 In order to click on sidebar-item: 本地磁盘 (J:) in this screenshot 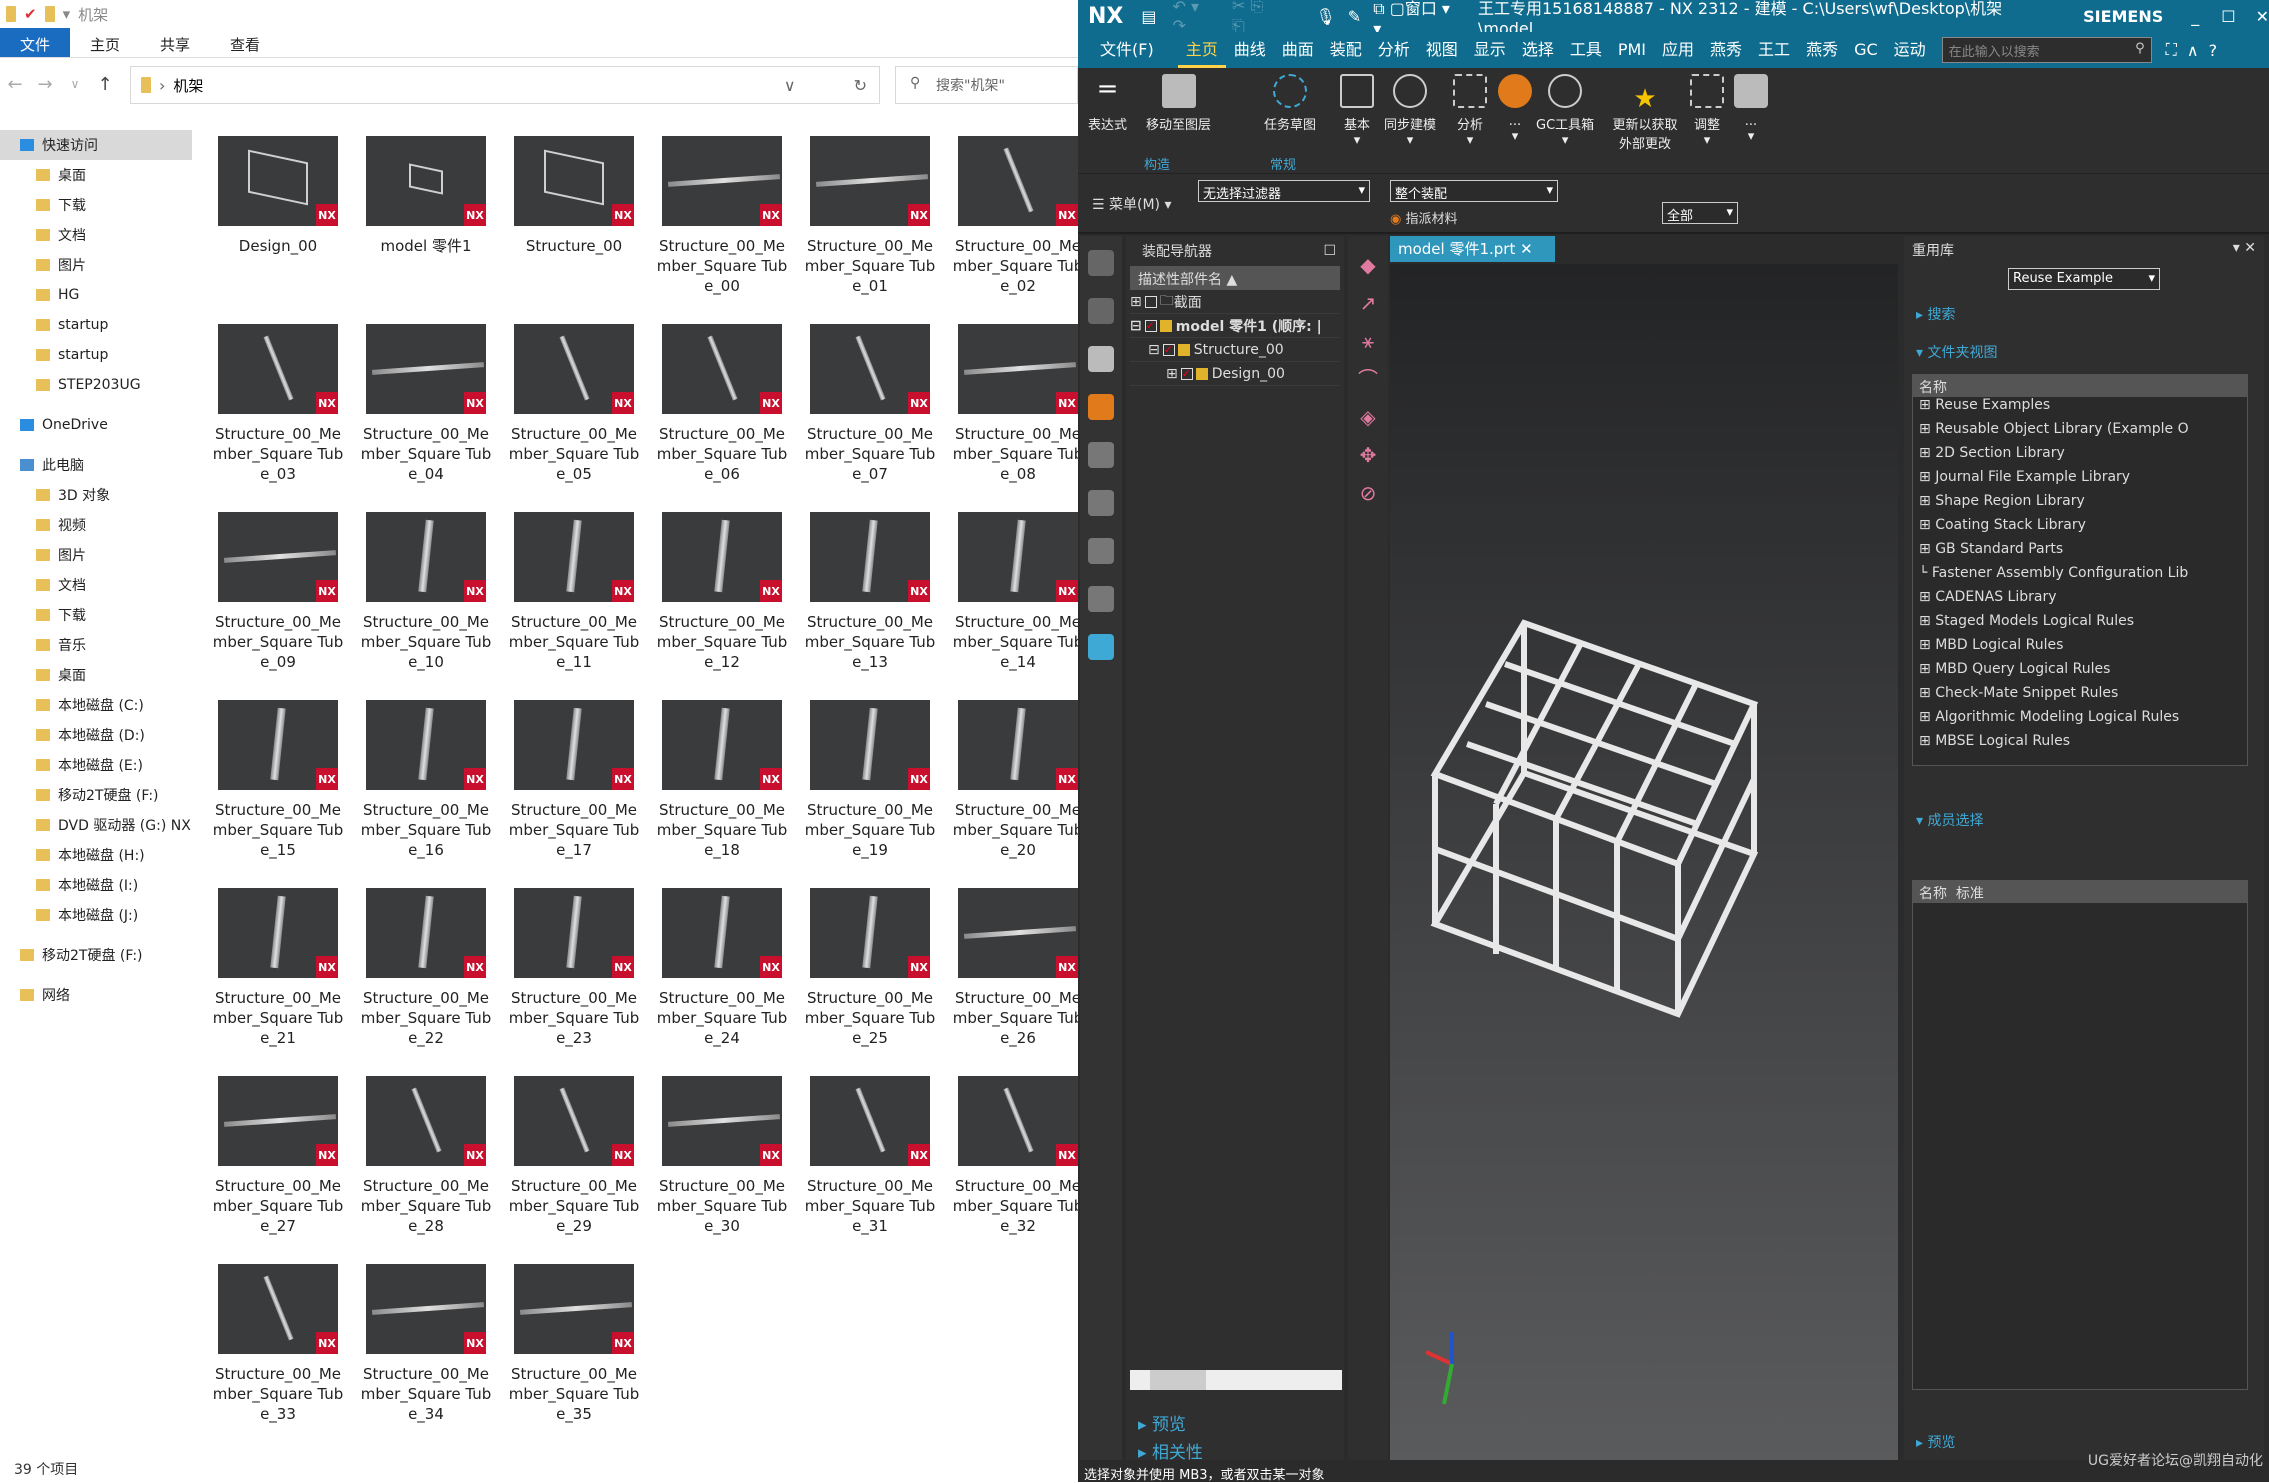, I will do `click(96, 915)`.